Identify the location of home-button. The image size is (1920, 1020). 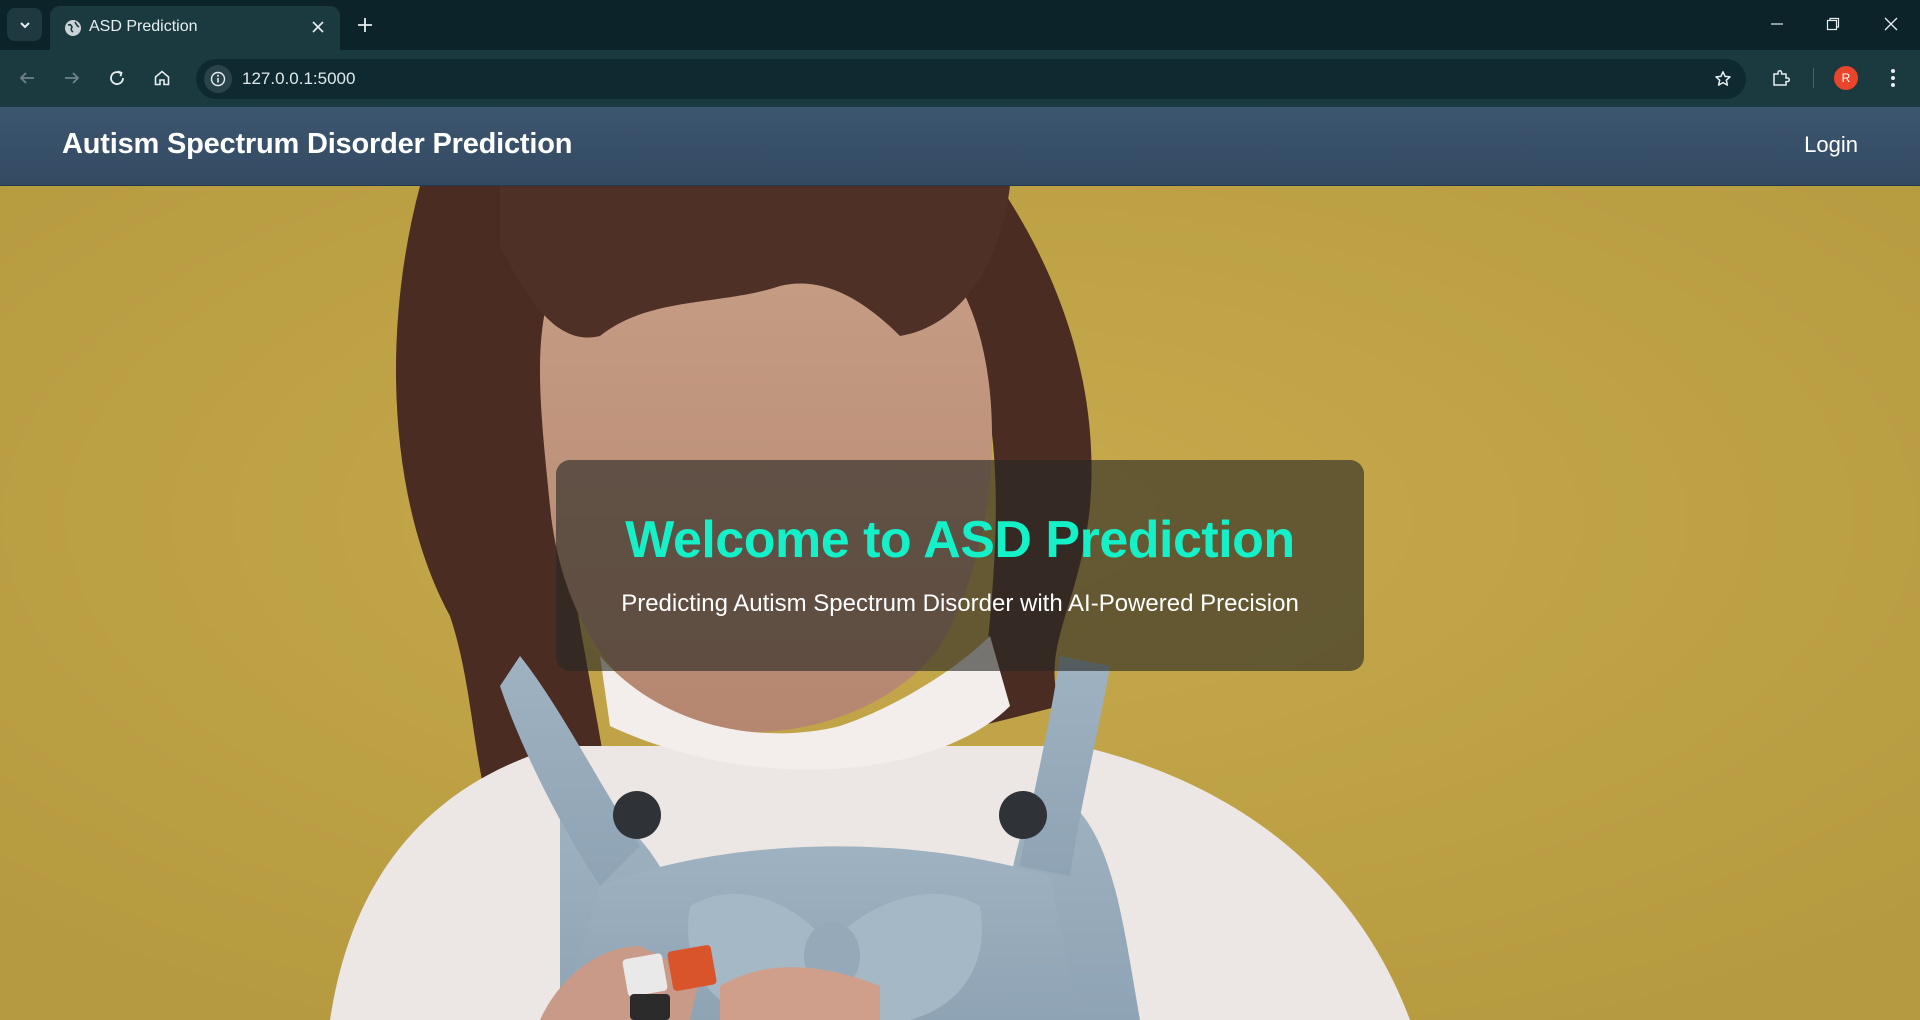
(162, 78).